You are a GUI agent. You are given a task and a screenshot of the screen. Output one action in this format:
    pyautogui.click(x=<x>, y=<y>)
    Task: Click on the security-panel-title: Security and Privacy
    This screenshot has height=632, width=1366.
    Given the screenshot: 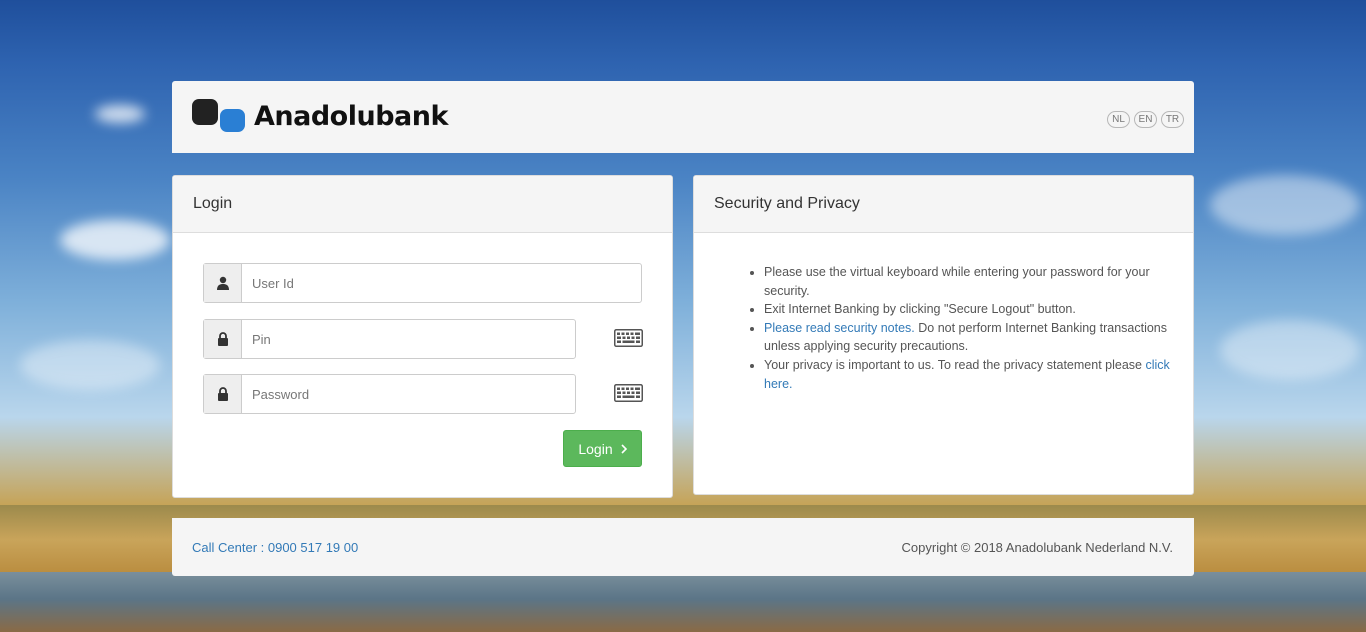 What is the action you would take?
    pyautogui.click(x=943, y=204)
    